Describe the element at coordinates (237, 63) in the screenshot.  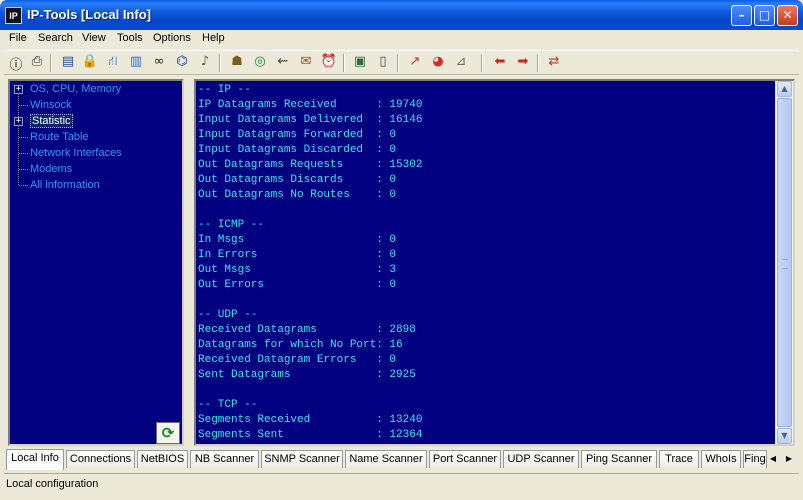
I see `computers-icon: ☗` at that location.